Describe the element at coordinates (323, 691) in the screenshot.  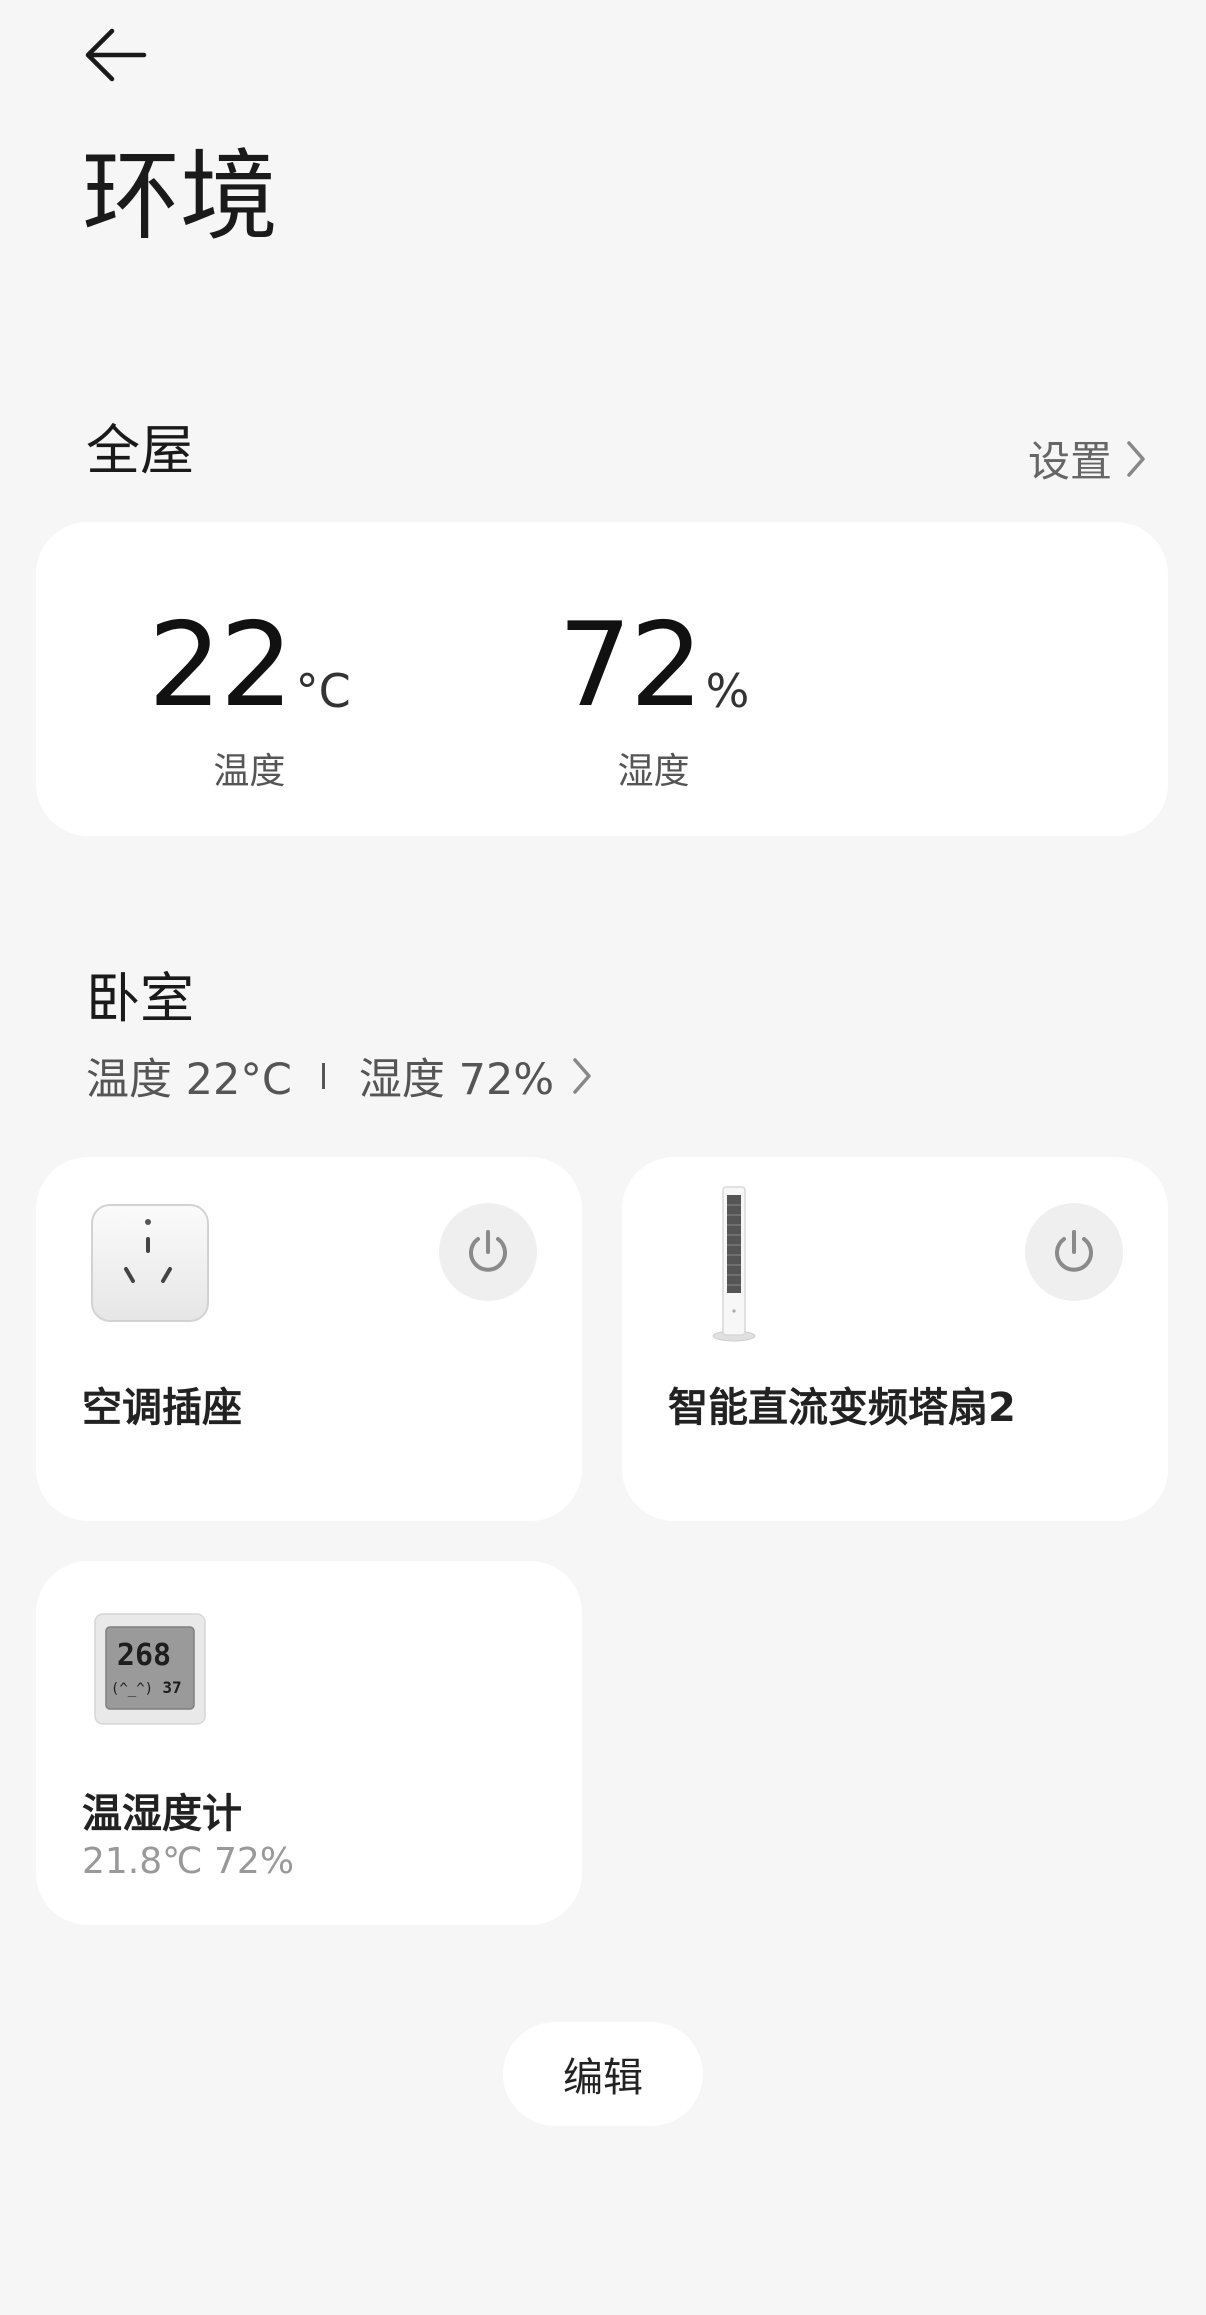
I see `temperature-unit: °C` at that location.